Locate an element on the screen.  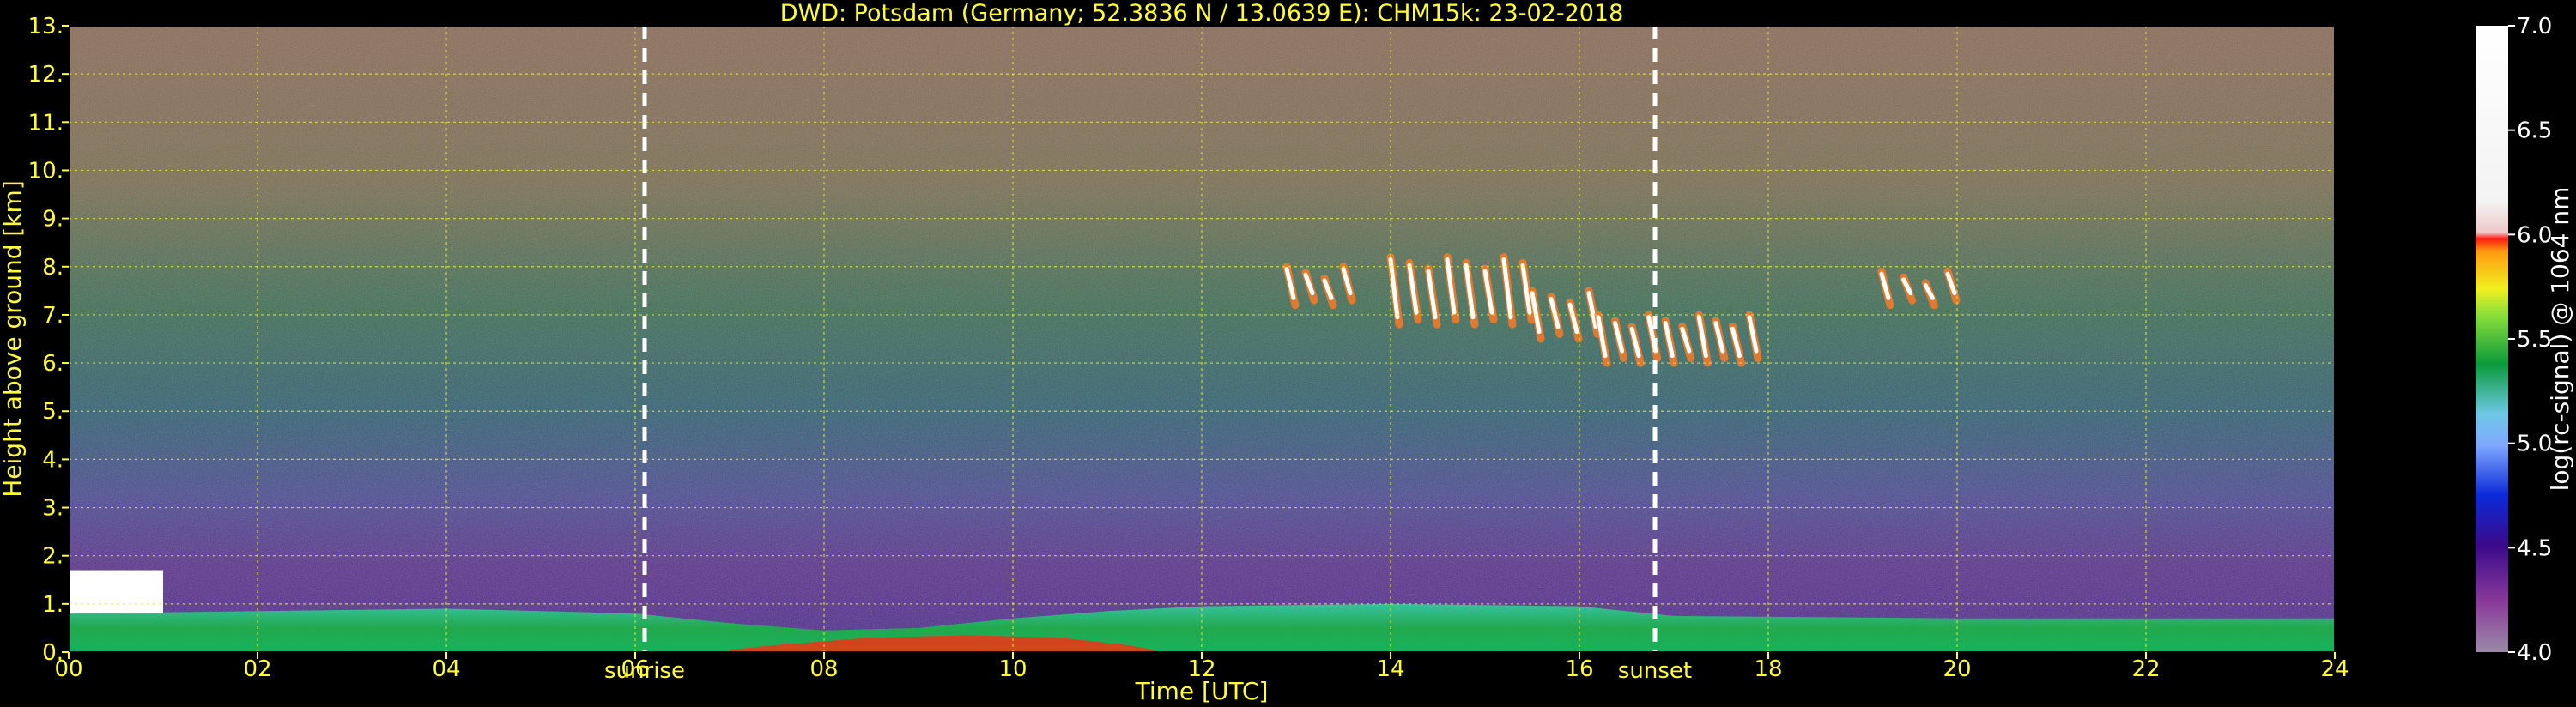
x-tick-label: 22 is located at coordinates (2145, 669).